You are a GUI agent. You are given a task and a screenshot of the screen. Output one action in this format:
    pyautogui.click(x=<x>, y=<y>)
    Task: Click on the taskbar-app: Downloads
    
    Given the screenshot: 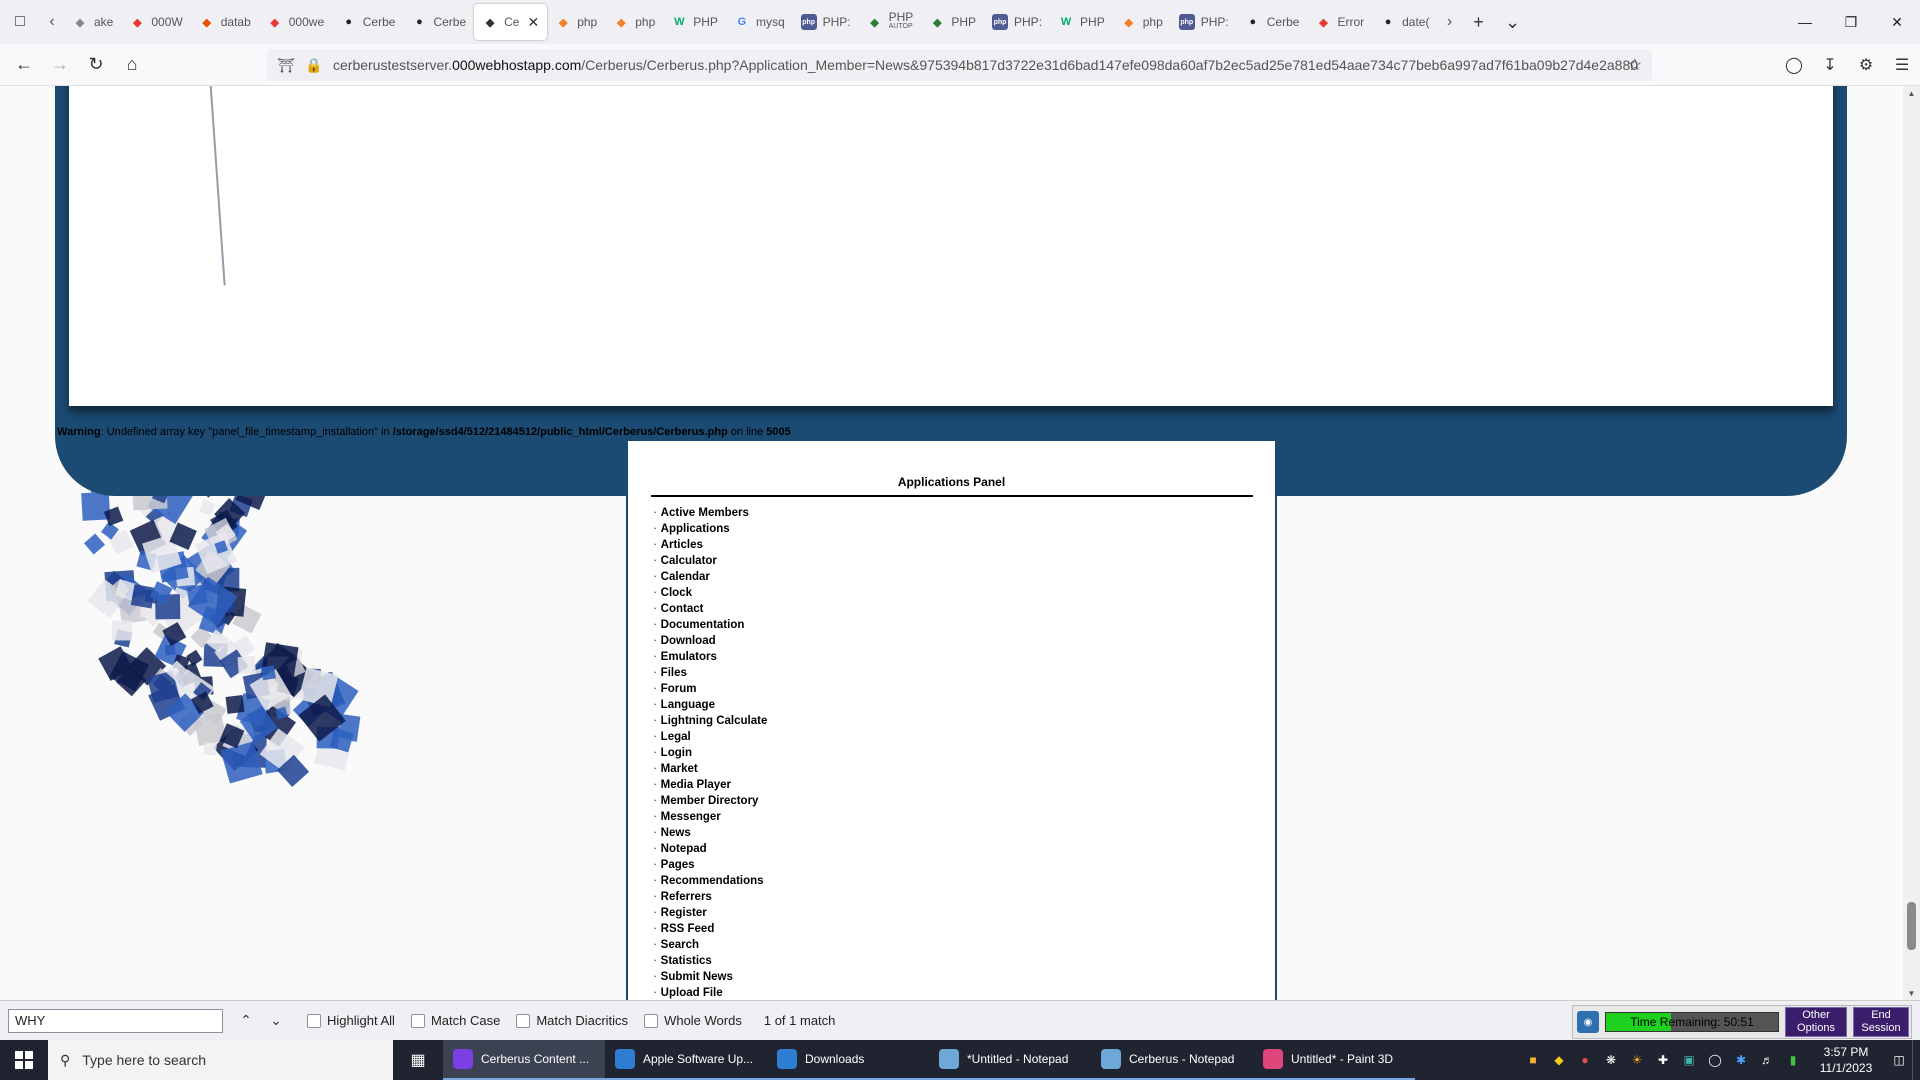 What is the action you would take?
    pyautogui.click(x=848, y=1060)
    